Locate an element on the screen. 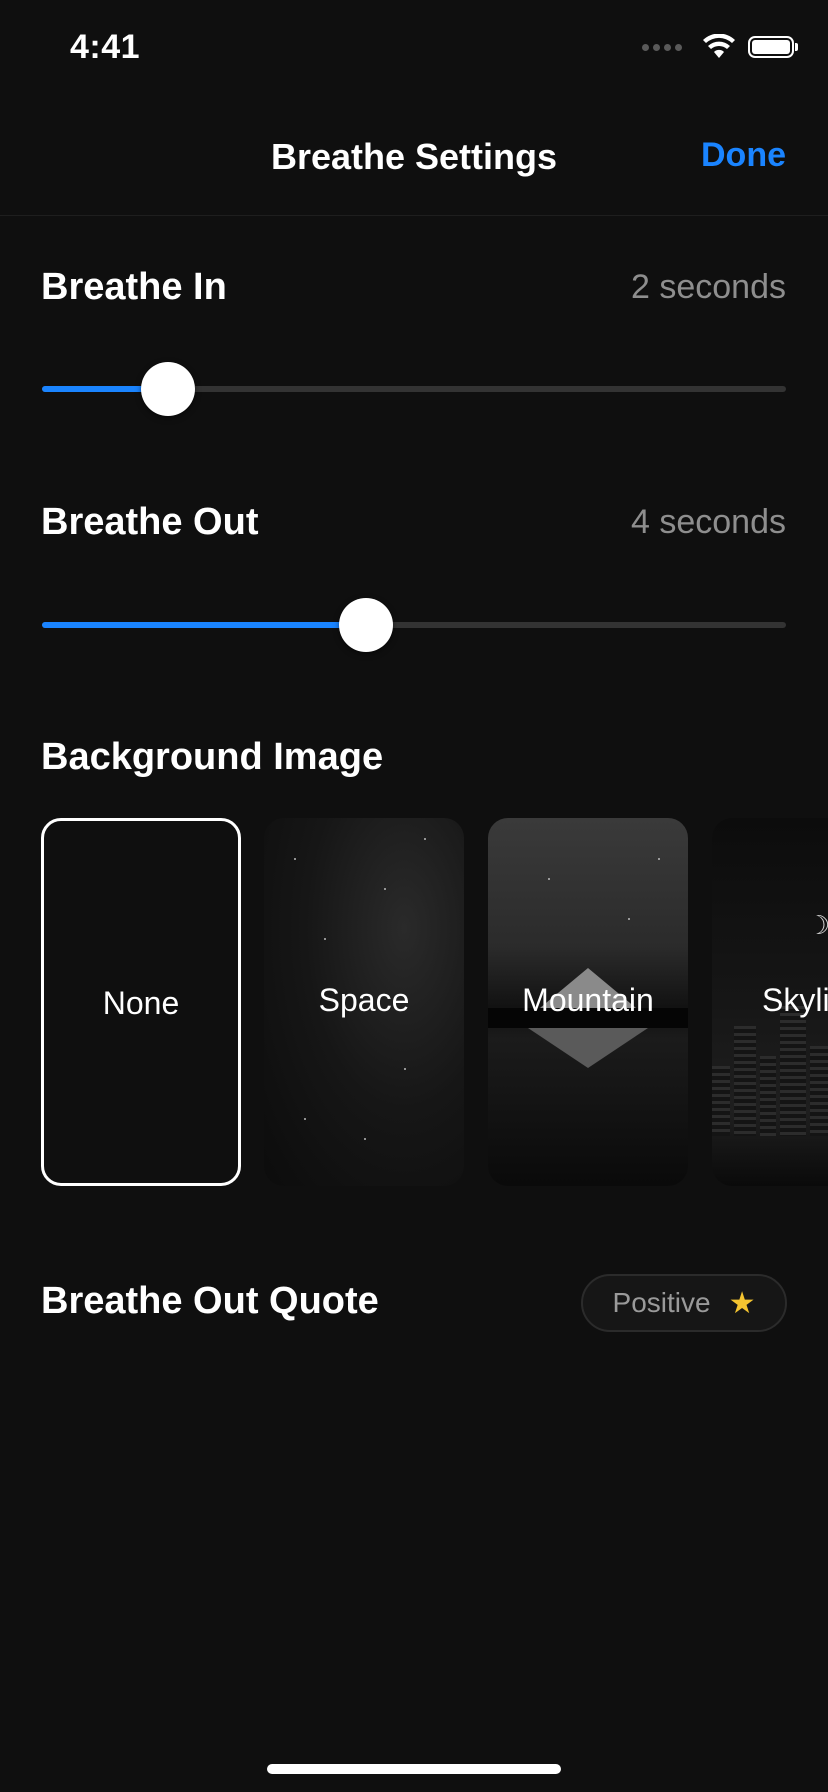 The height and width of the screenshot is (1792, 828). home-indicator is located at coordinates (414, 1769).